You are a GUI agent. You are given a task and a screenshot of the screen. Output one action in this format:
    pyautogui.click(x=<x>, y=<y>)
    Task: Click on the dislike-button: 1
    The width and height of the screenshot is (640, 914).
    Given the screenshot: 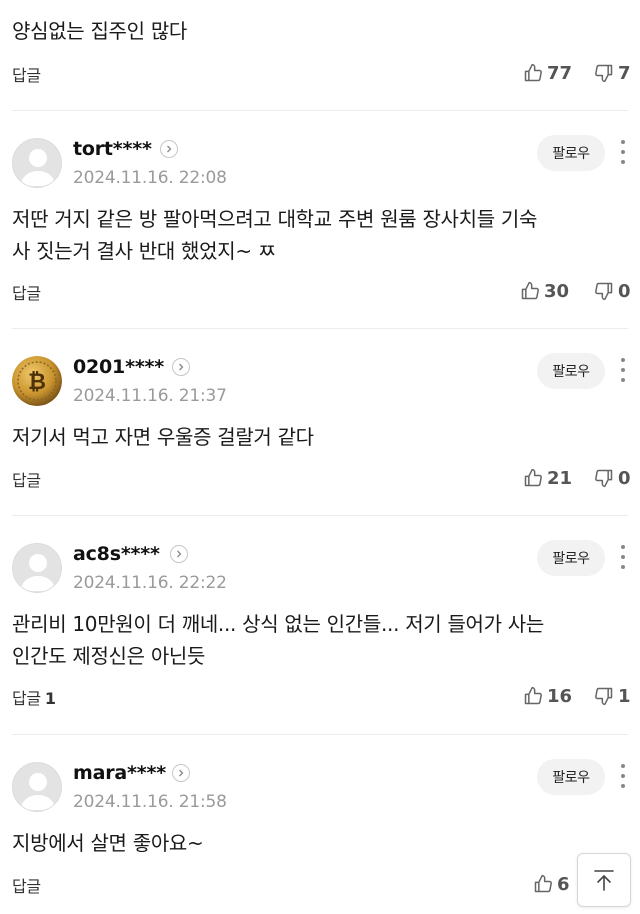 What is the action you would take?
    pyautogui.click(x=612, y=696)
    